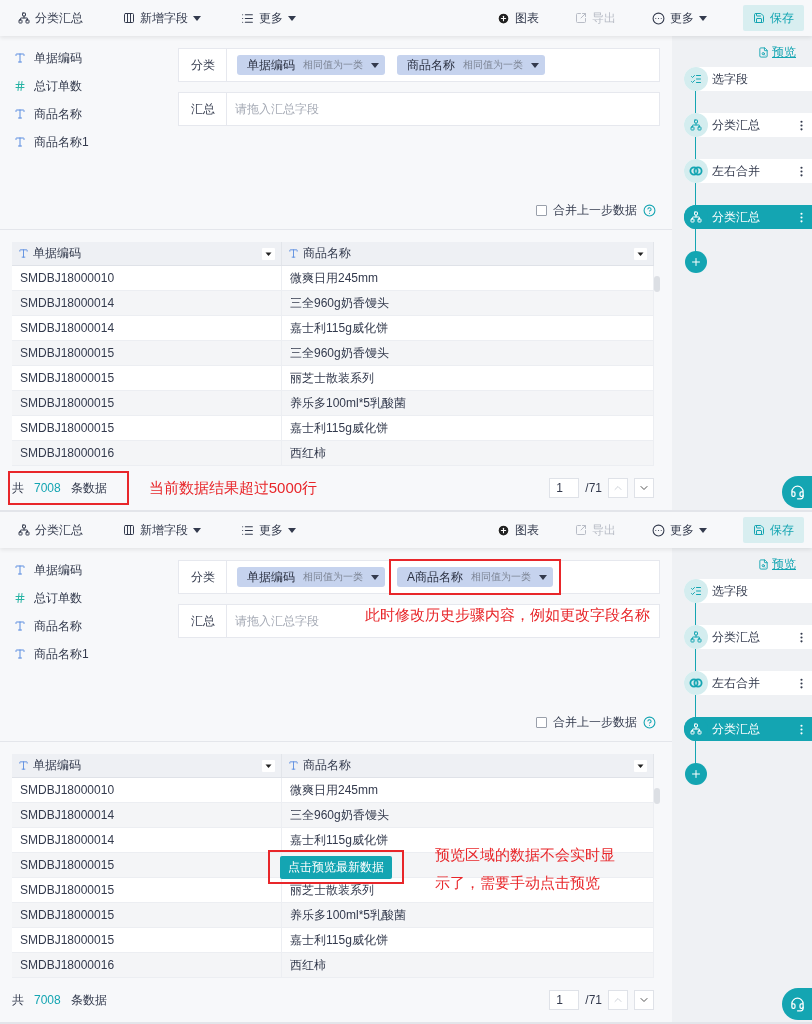 The width and height of the screenshot is (812, 1024). I want to click on page-total: /71, so click(593, 1000).